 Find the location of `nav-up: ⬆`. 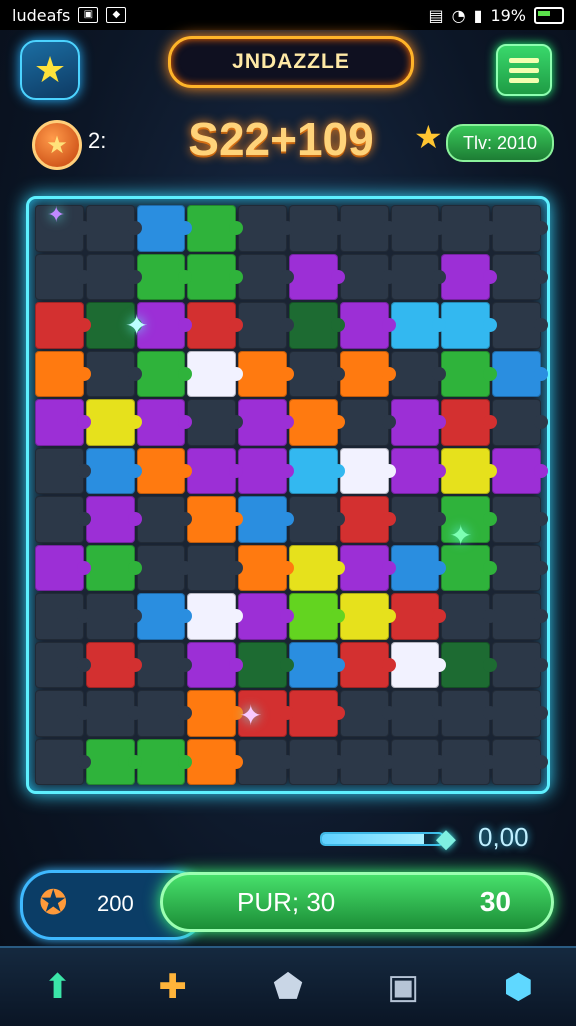

nav-up: ⬆ is located at coordinates (58, 987).